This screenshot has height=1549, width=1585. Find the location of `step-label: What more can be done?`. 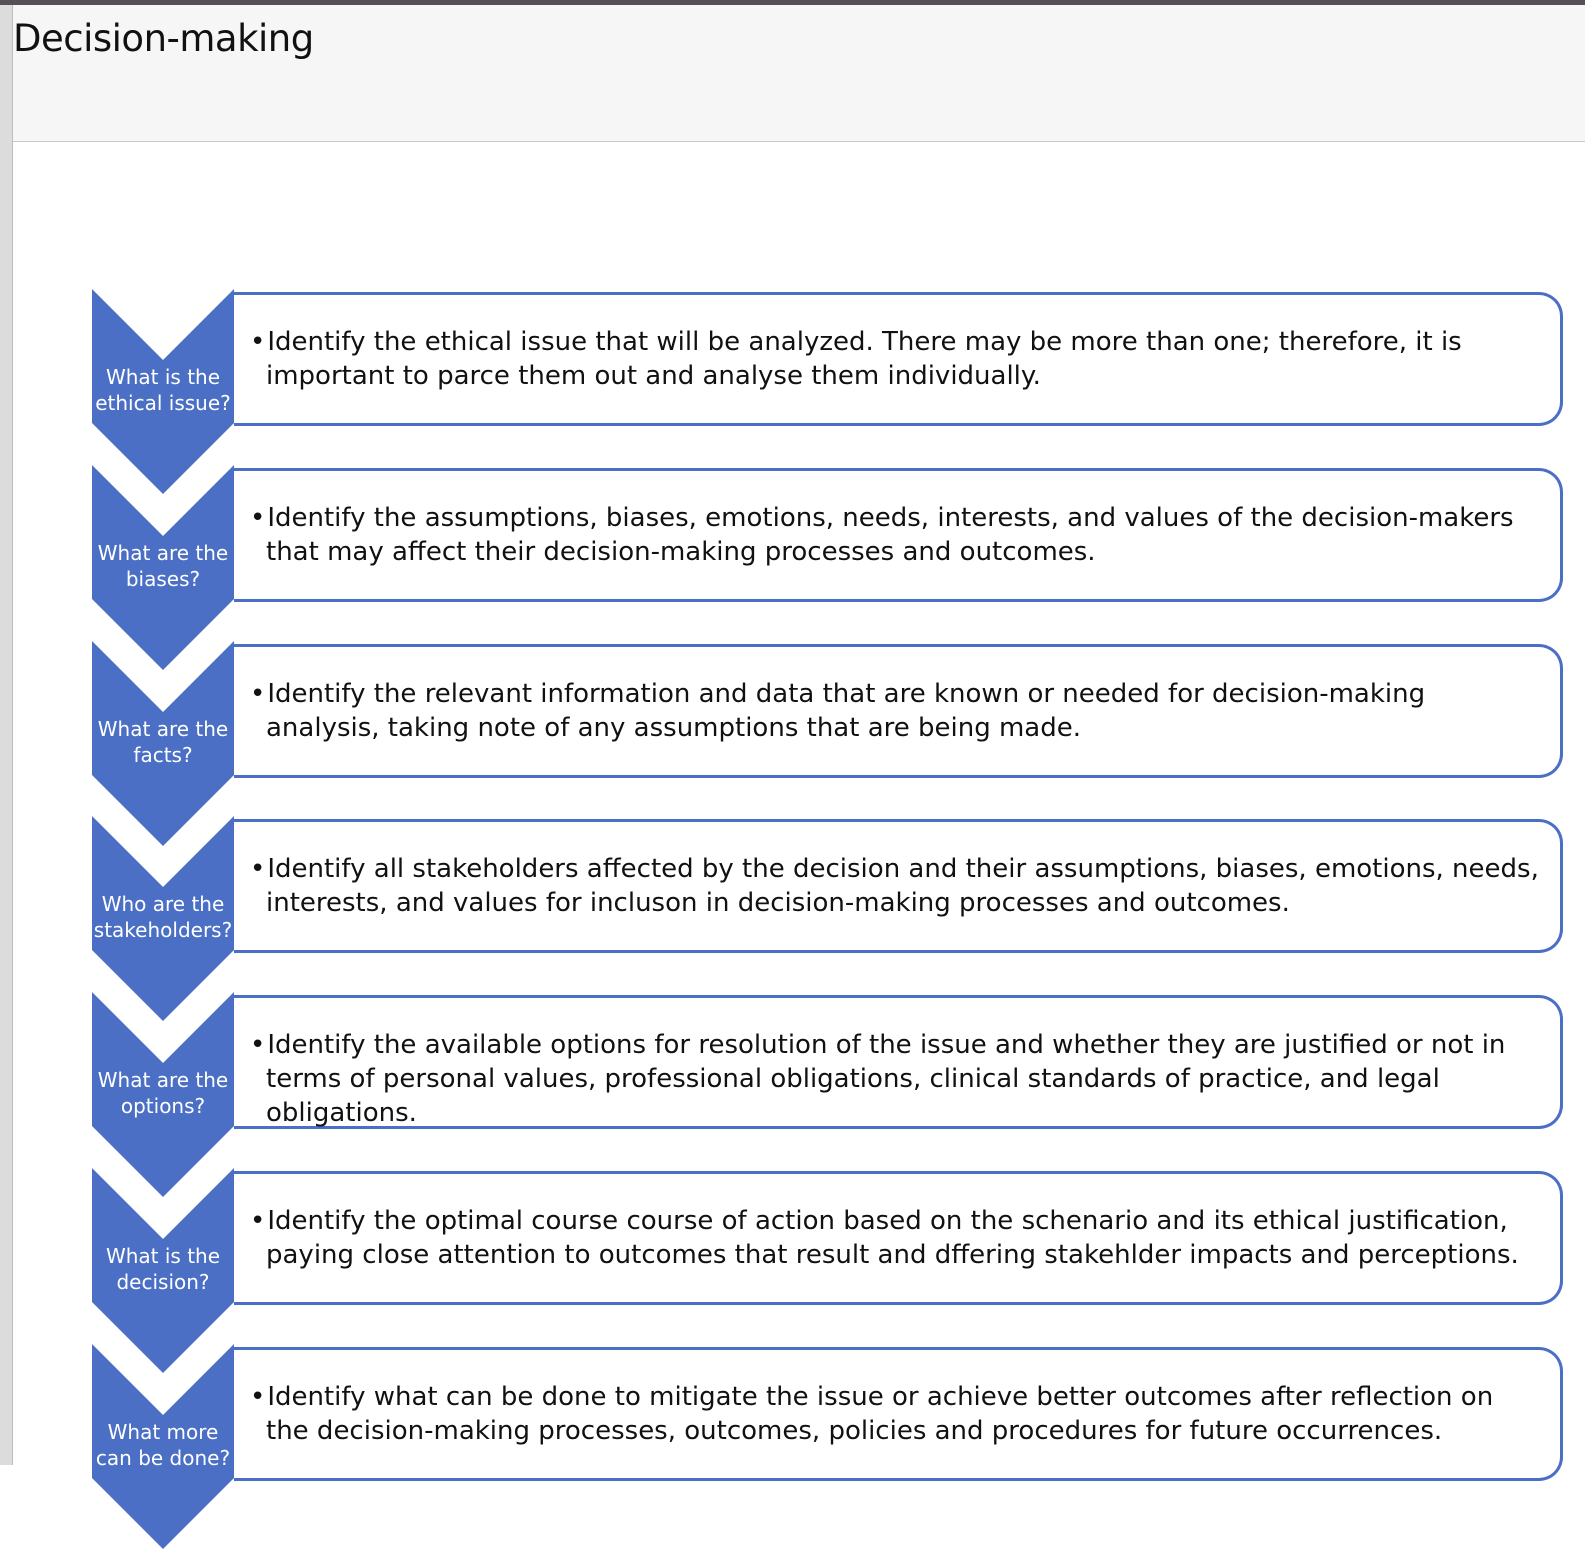

step-label: What more can be done? is located at coordinates (163, 1445).